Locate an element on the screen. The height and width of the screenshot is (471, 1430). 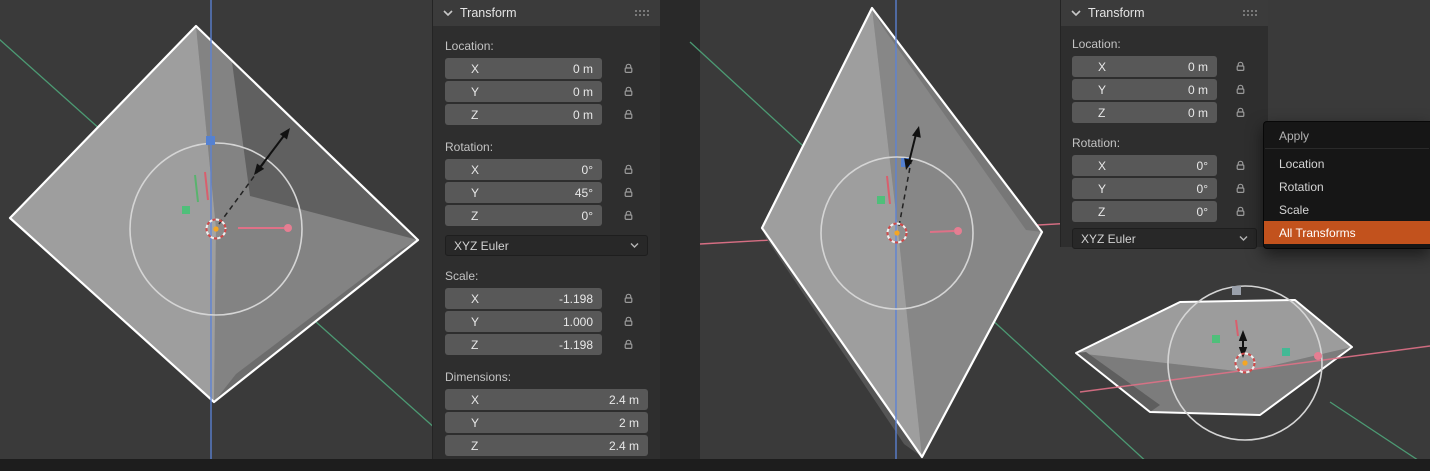
menu-separator is located at coordinates (1347, 148).